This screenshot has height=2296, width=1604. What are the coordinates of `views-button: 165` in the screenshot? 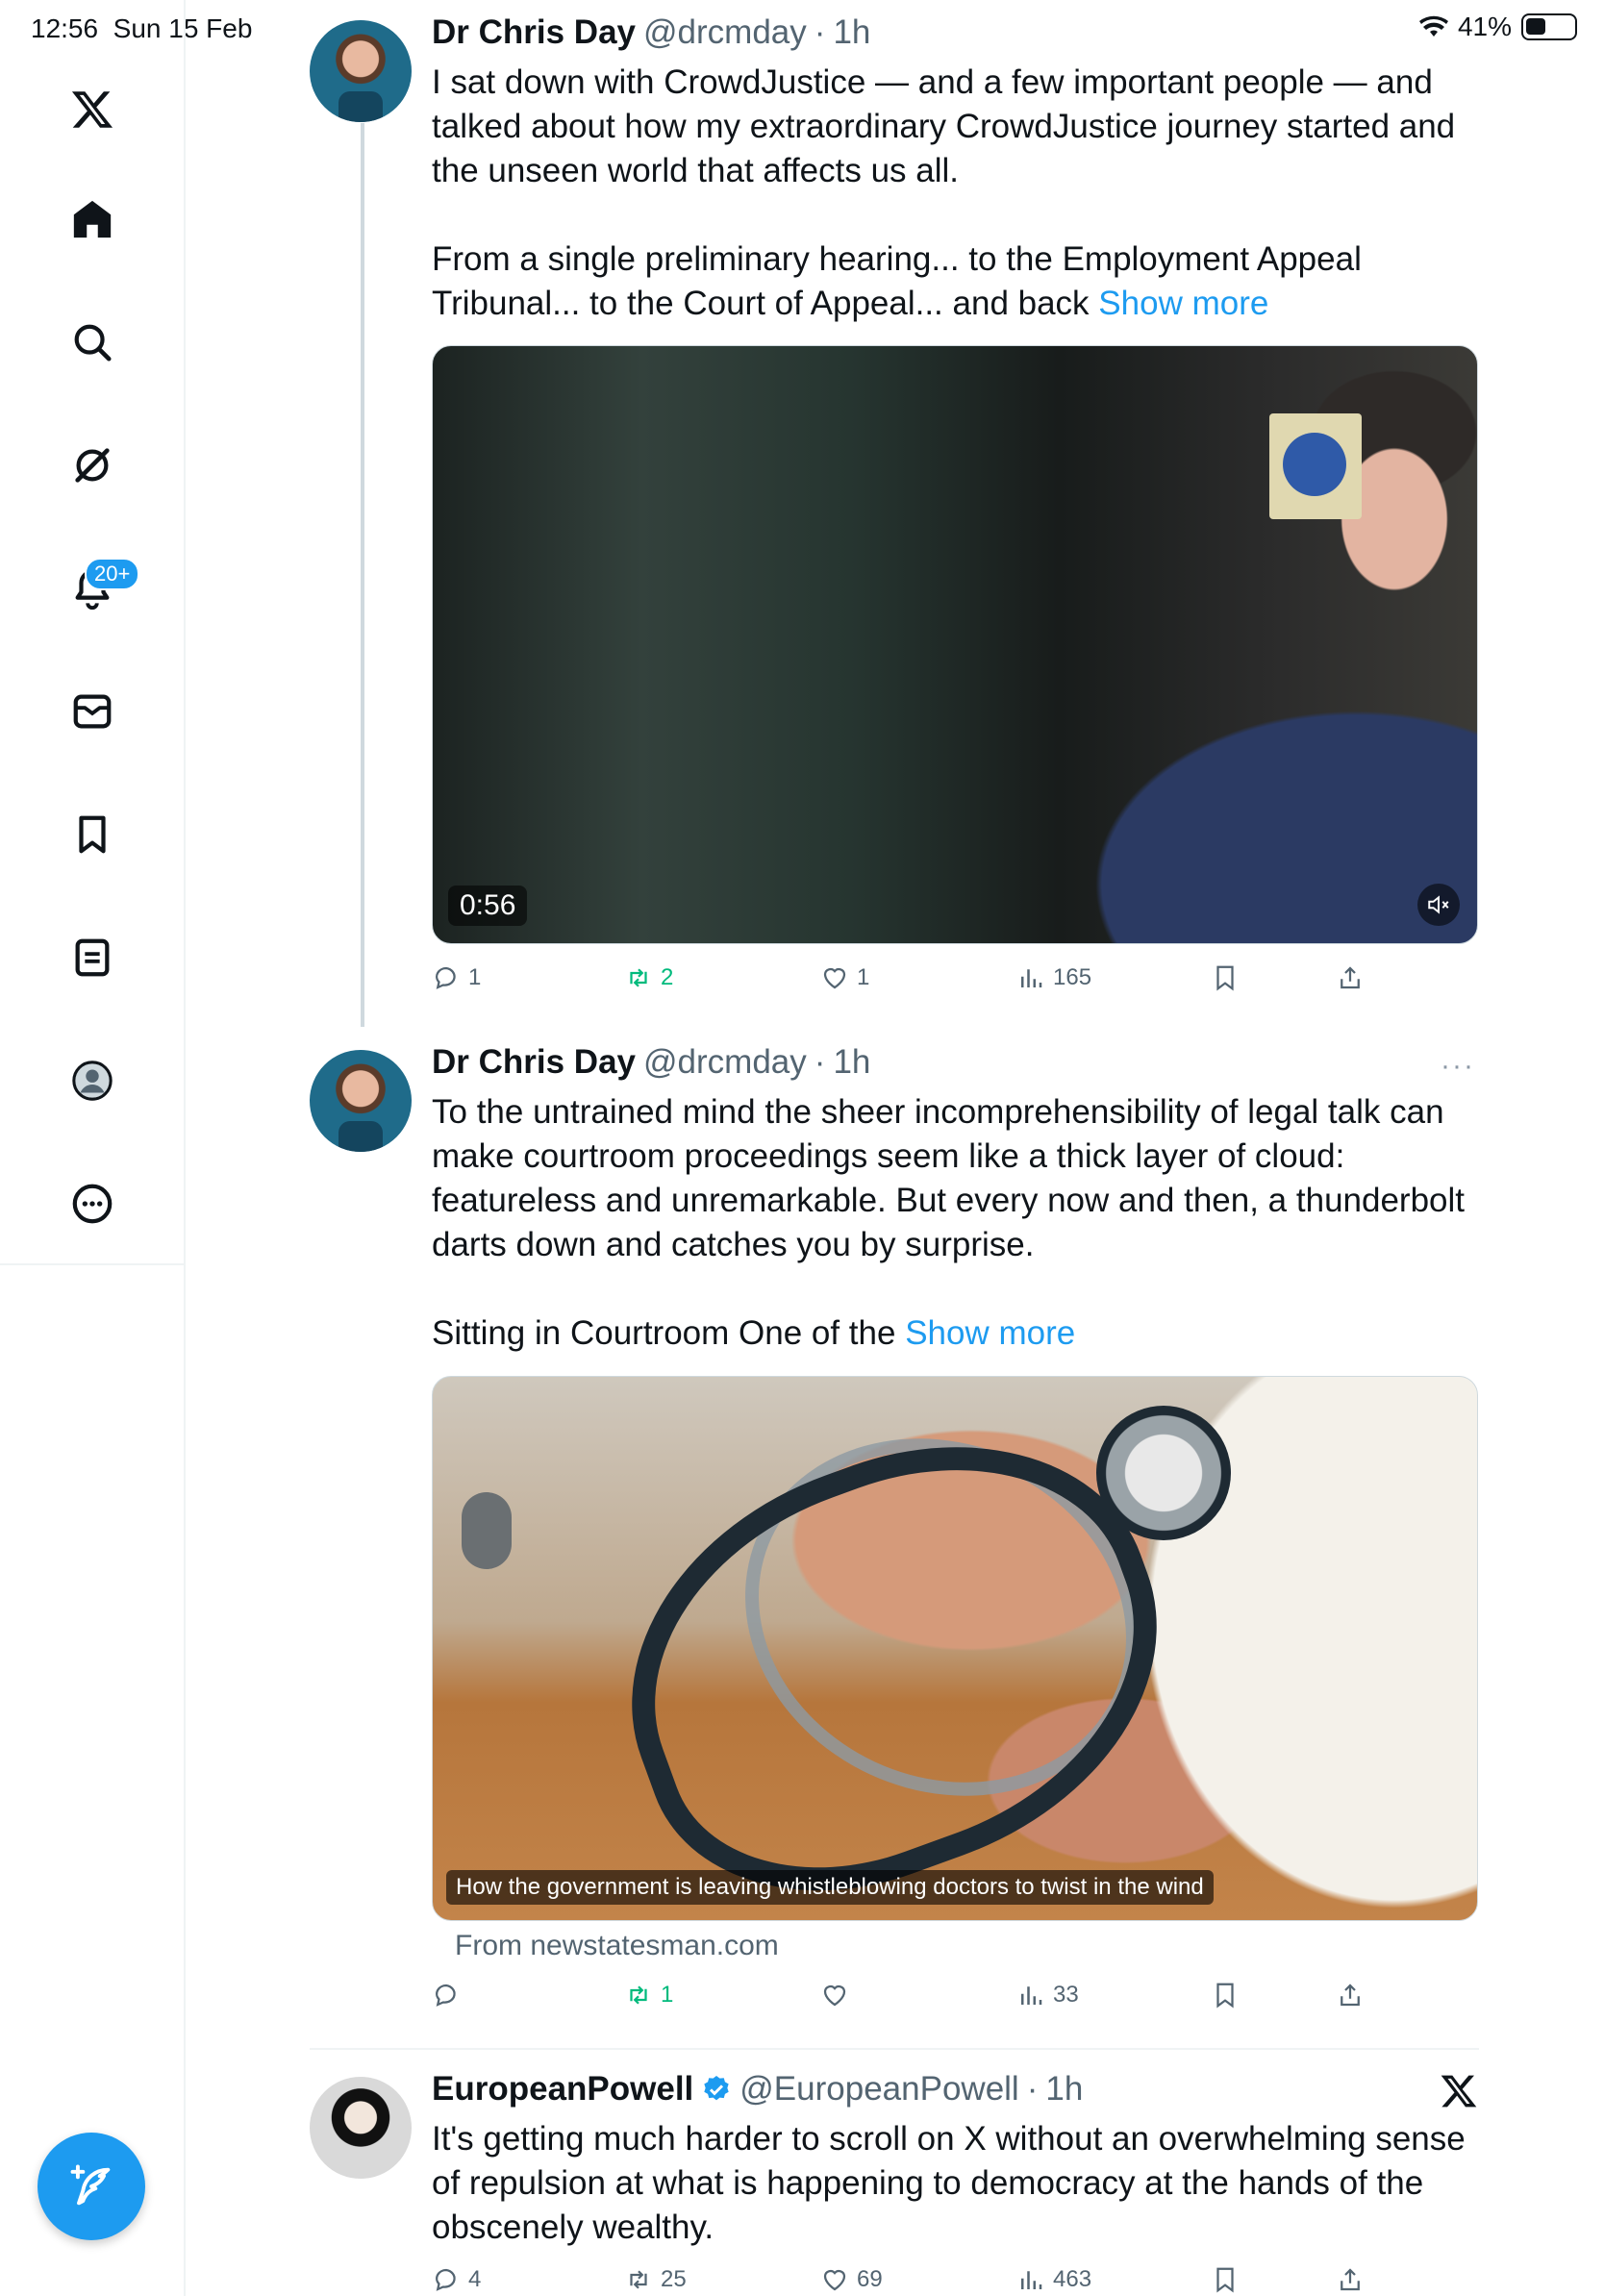 It's located at (1053, 977).